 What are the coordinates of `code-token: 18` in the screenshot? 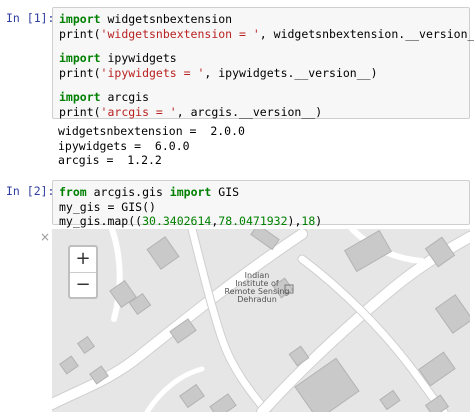 It's located at (308, 221).